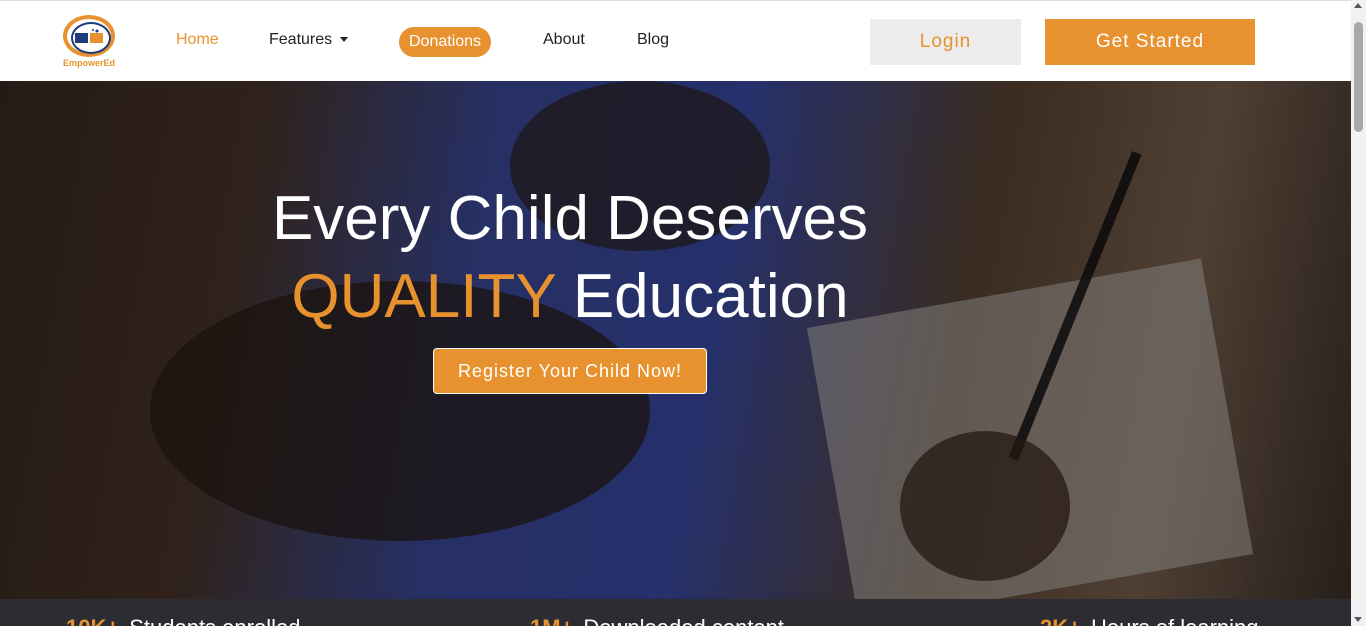 The image size is (1366, 626). Describe the element at coordinates (214, 620) in the screenshot. I see `stat-label: Students enrolled` at that location.